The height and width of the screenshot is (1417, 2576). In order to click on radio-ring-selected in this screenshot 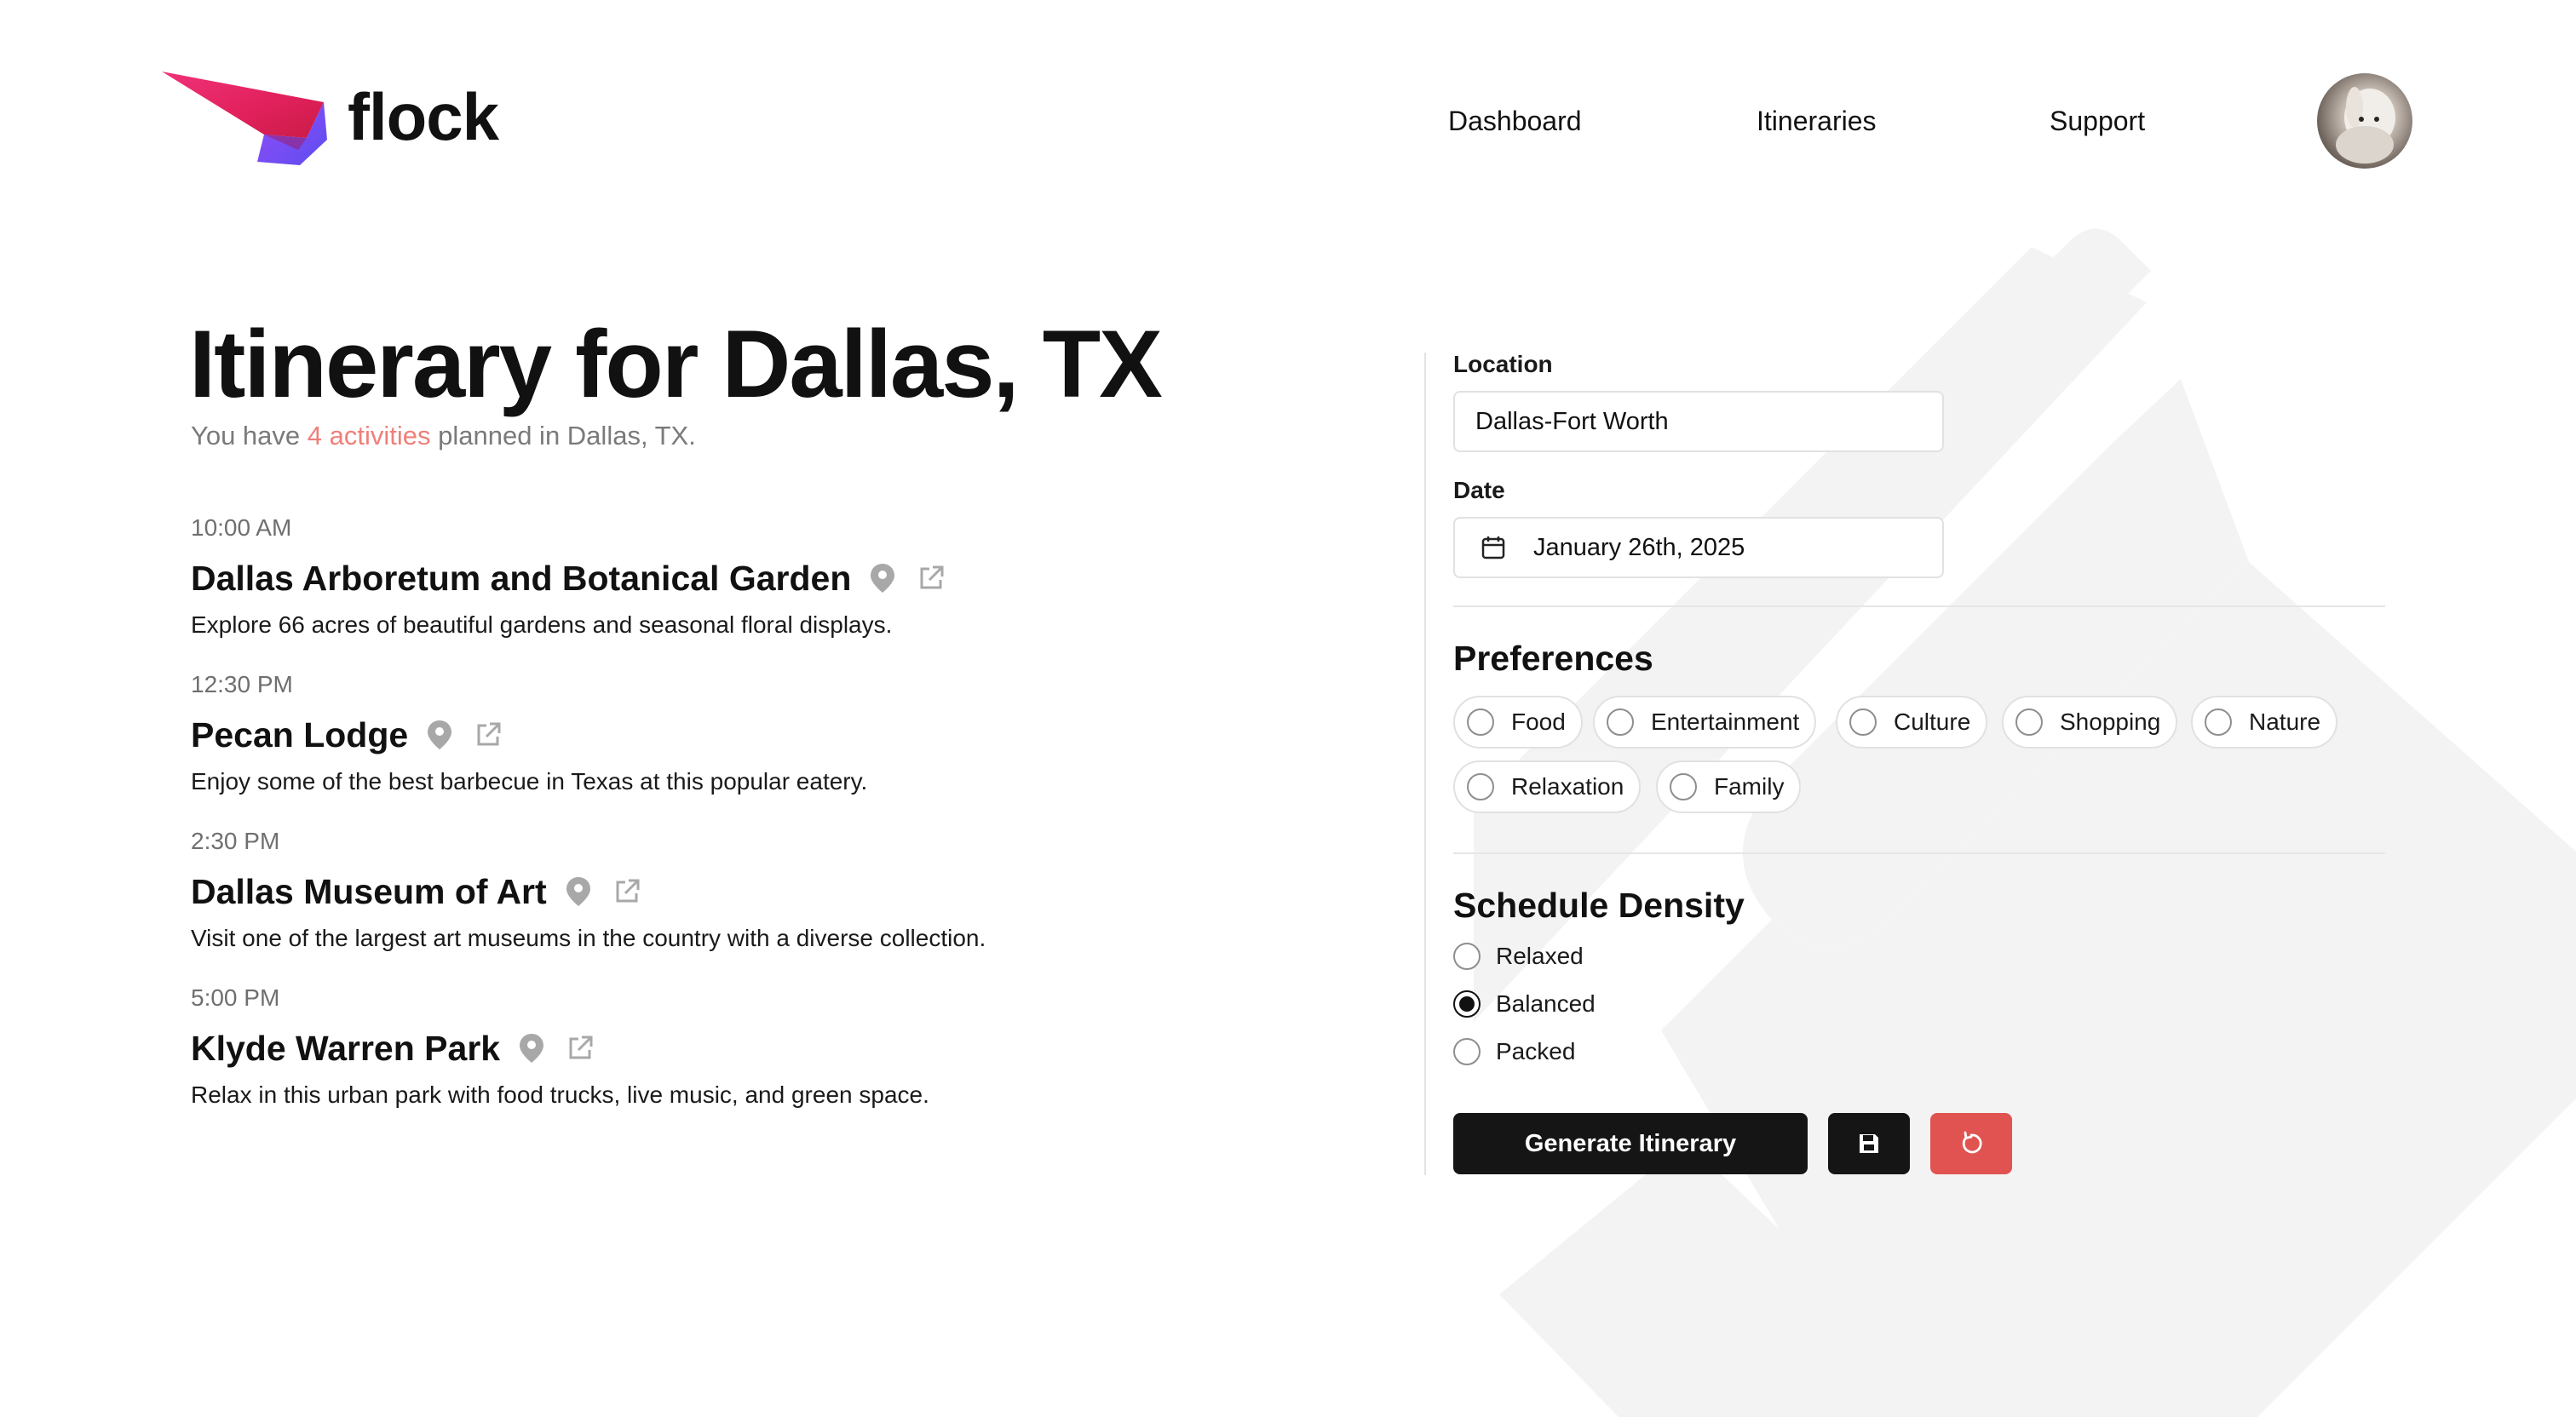, I will do `click(1467, 1004)`.